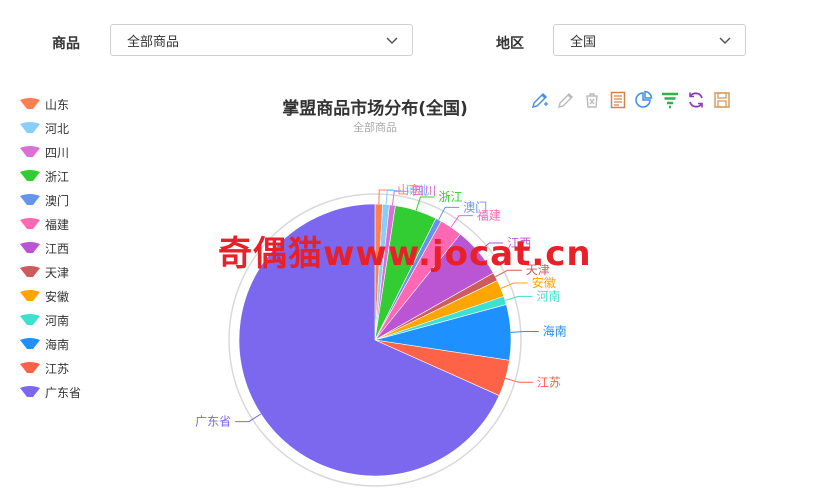 Image resolution: width=823 pixels, height=503 pixels. I want to click on watermark-text: 奇偶猫www.jocat.cn, so click(405, 254).